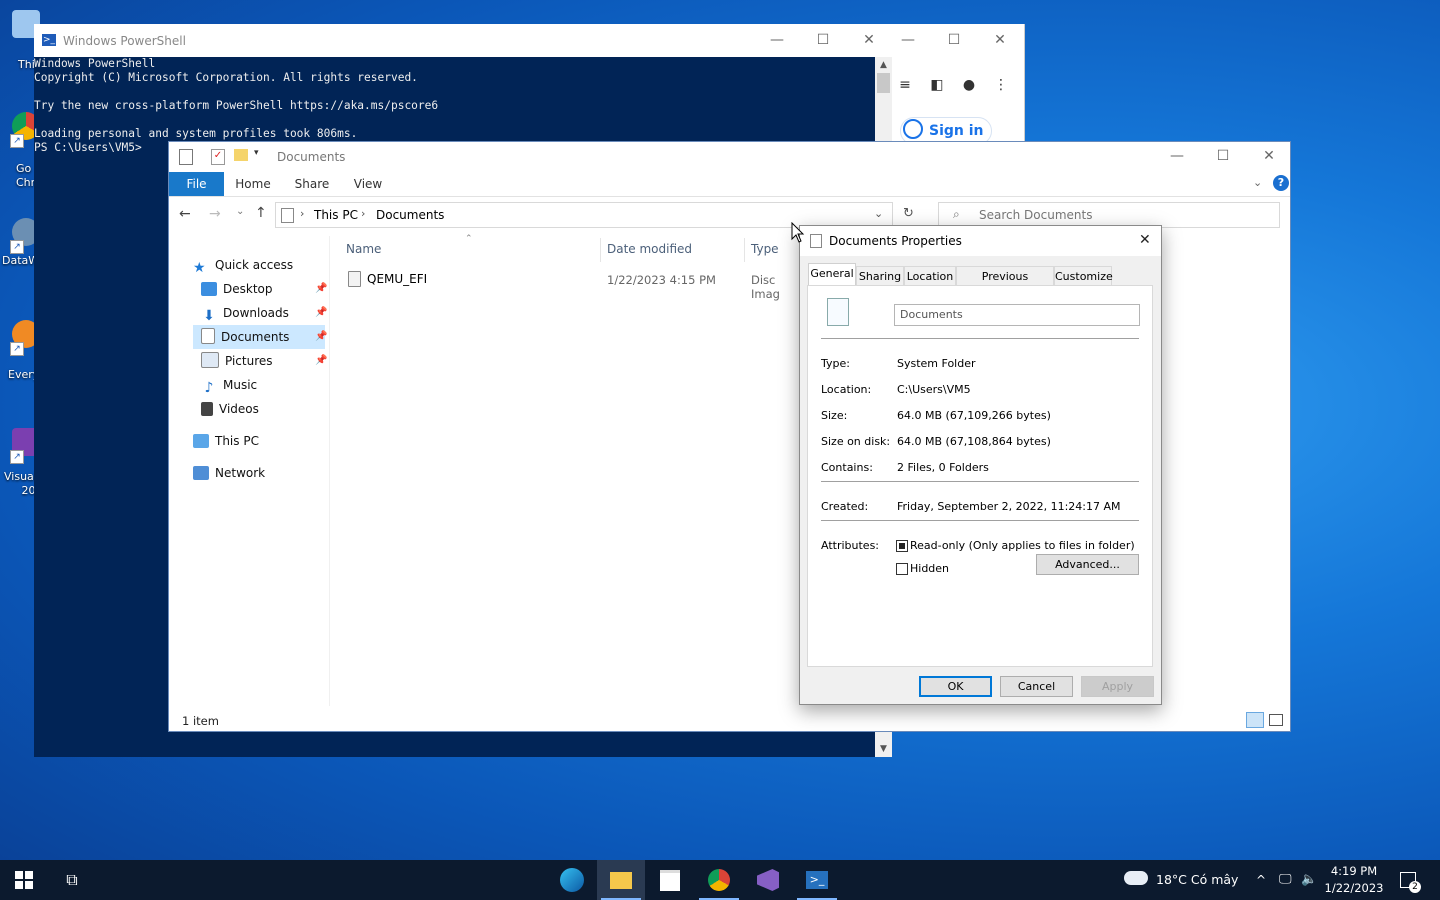 Image resolution: width=1440 pixels, height=900 pixels. I want to click on side-panel-icon: ◧, so click(937, 85).